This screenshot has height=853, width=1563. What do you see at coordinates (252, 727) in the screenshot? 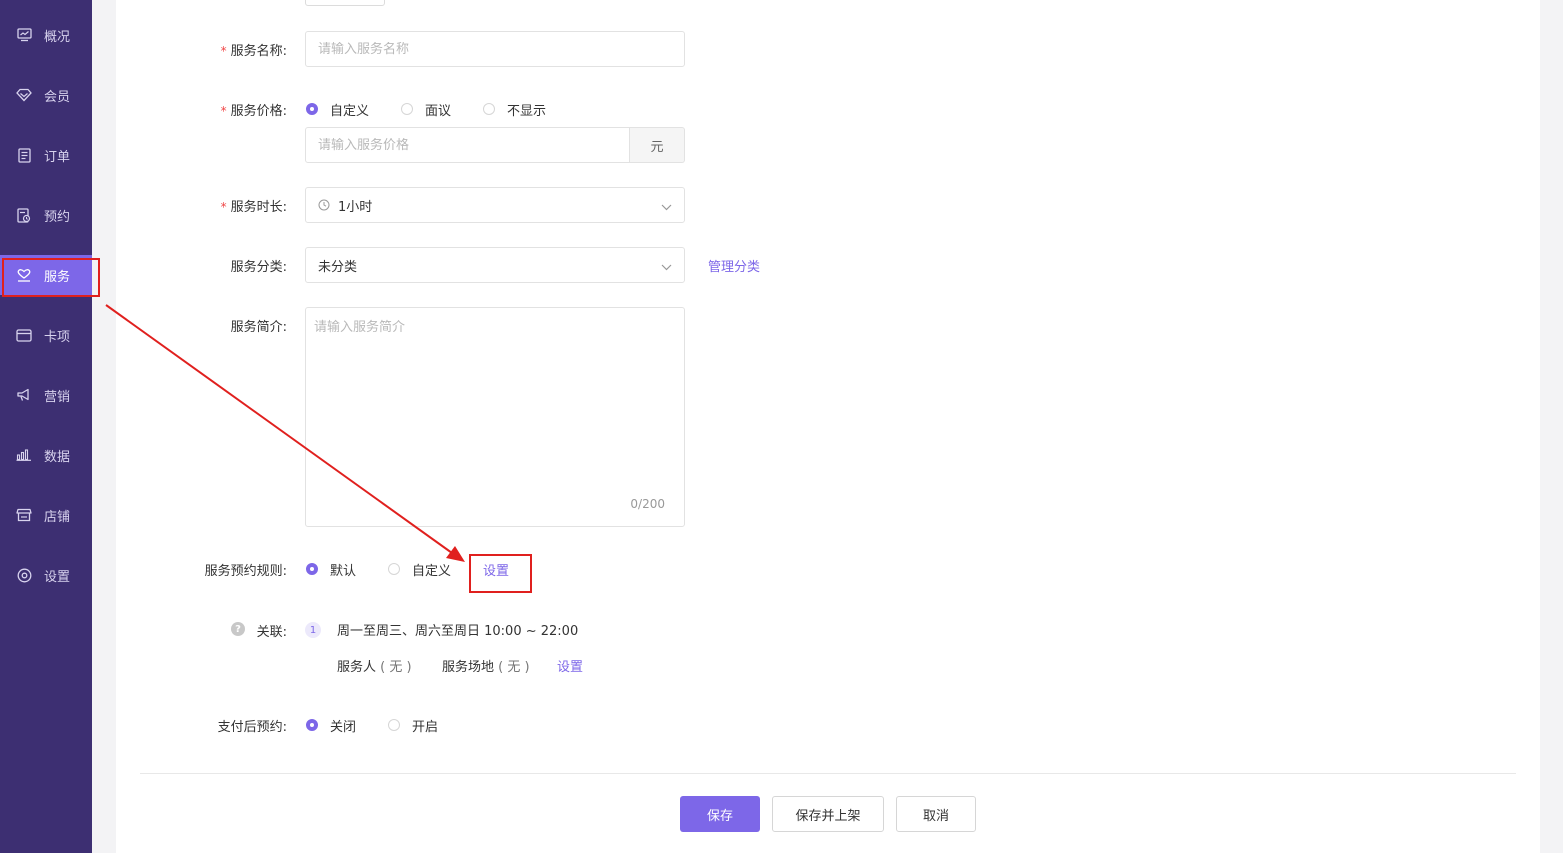
I see `pay-booking-label: 支付后预约:` at bounding box center [252, 727].